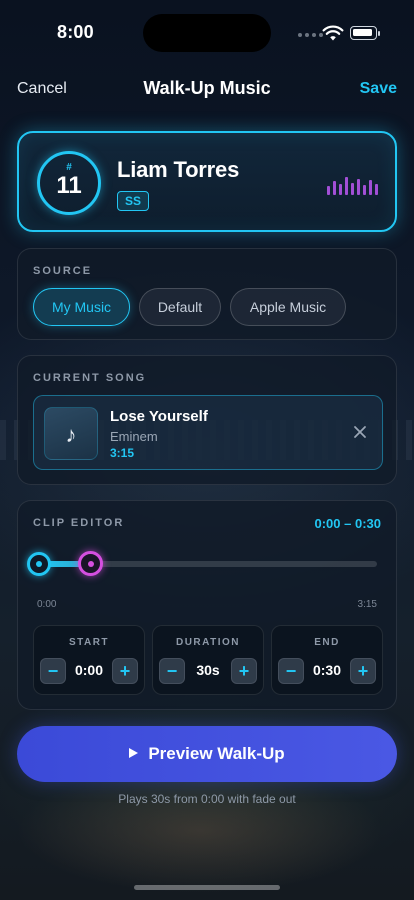 Image resolution: width=414 pixels, height=900 pixels. Describe the element at coordinates (208, 642) in the screenshot. I see `duration-label: DURATION` at that location.